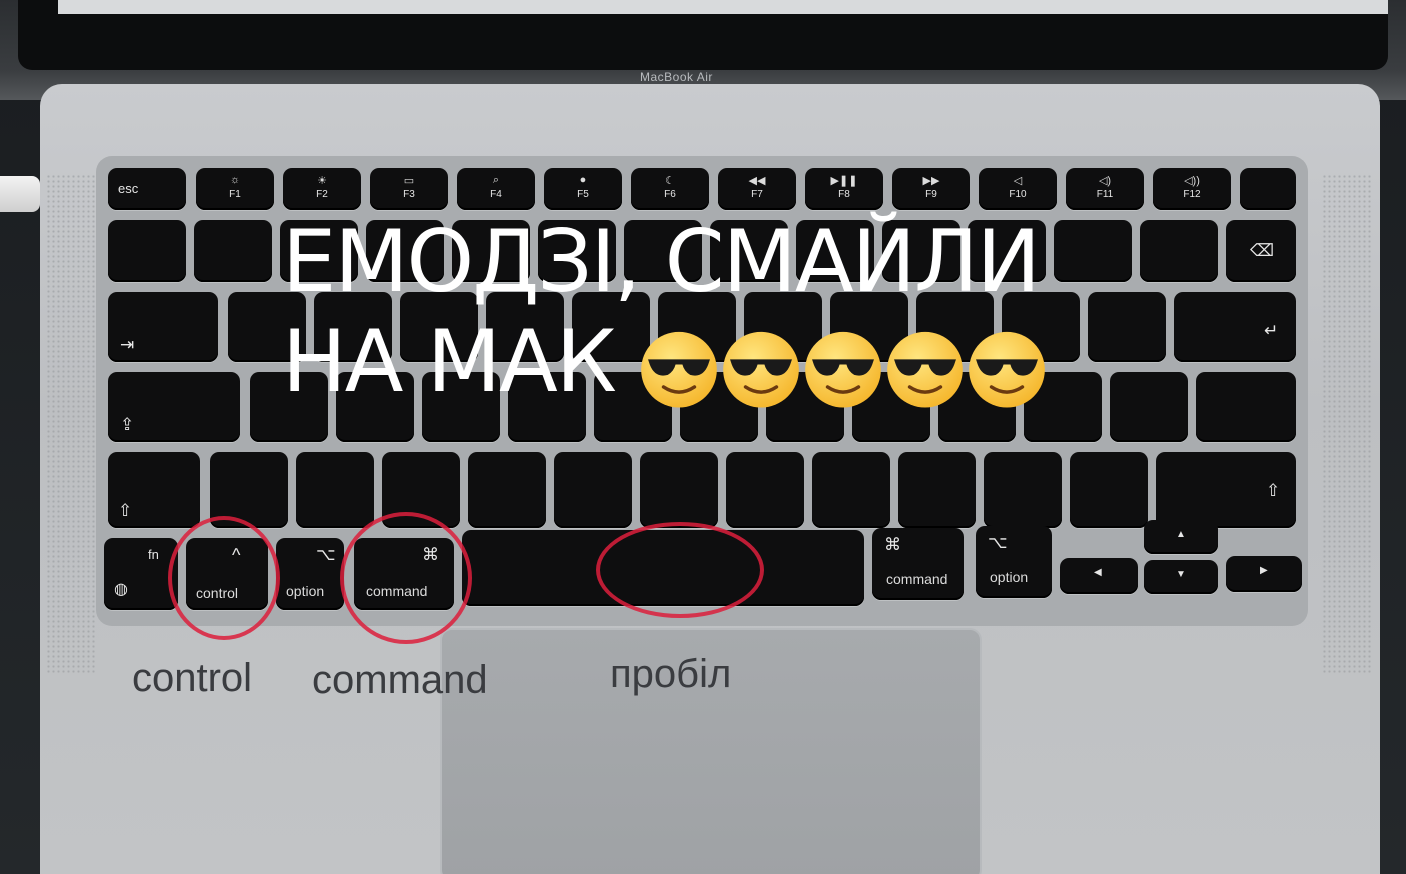  Describe the element at coordinates (1018, 181) in the screenshot. I see `mute-icon: ◁` at that location.